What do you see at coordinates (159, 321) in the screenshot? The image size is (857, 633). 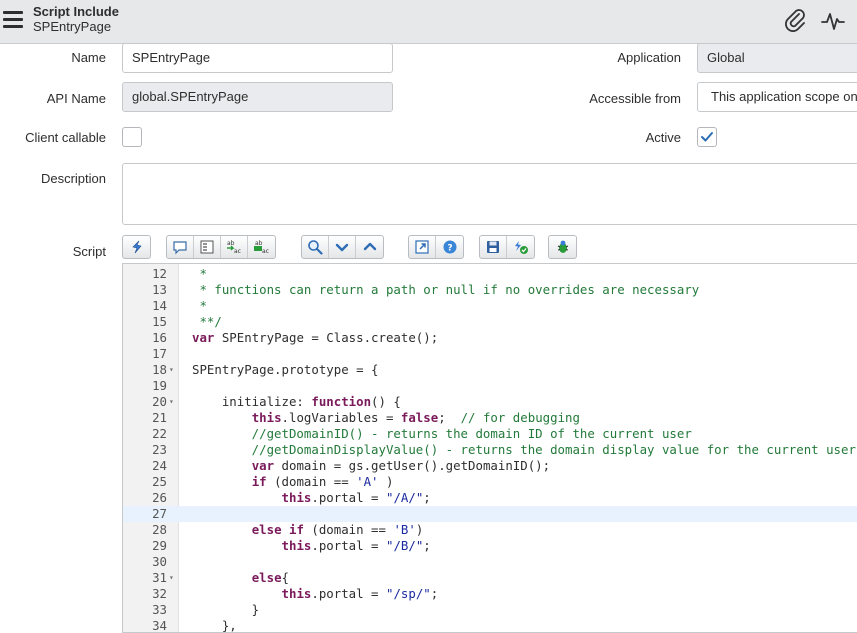 I see `line-number: 15` at bounding box center [159, 321].